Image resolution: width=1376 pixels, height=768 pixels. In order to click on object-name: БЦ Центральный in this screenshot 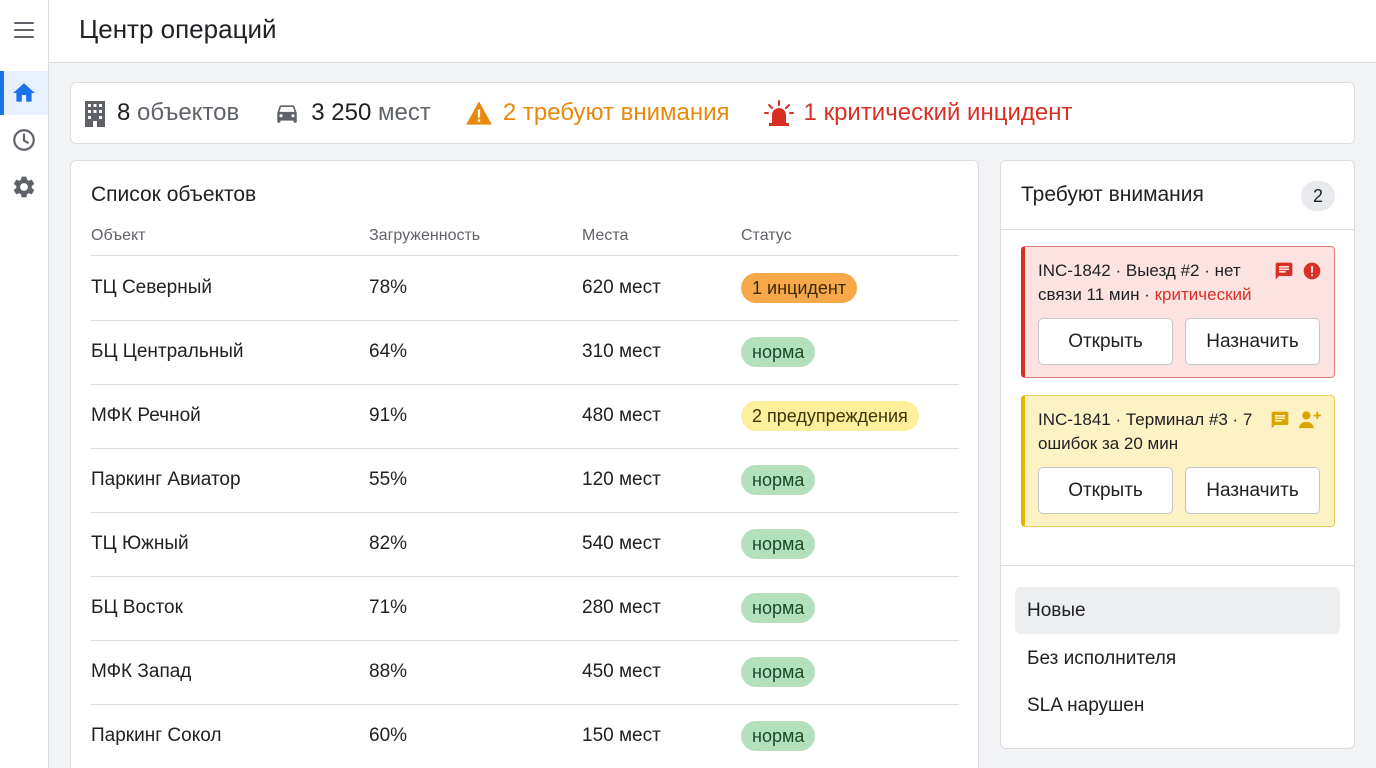, I will do `click(167, 351)`.